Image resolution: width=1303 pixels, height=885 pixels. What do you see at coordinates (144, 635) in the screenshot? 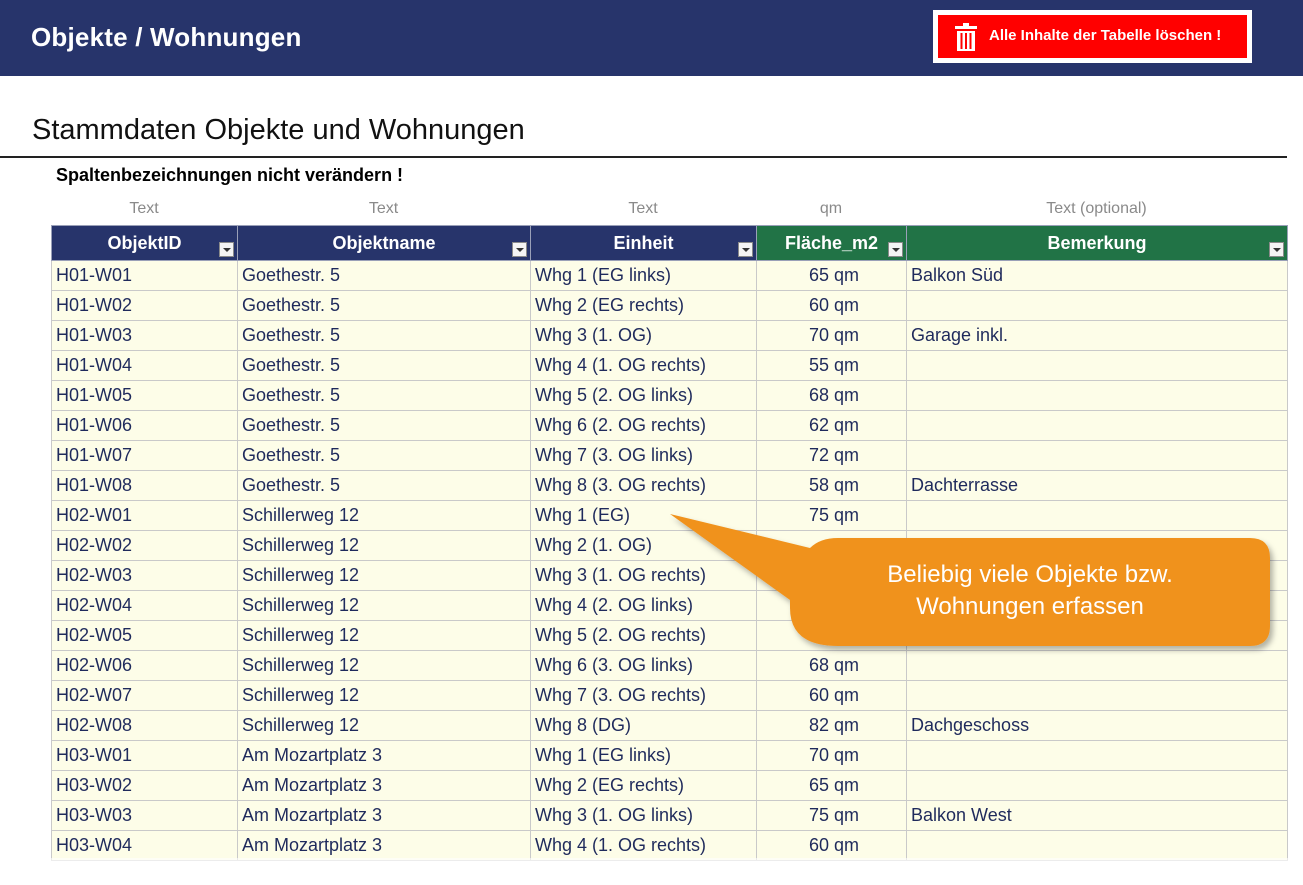
I see `objektid-cell: H02-W05` at bounding box center [144, 635].